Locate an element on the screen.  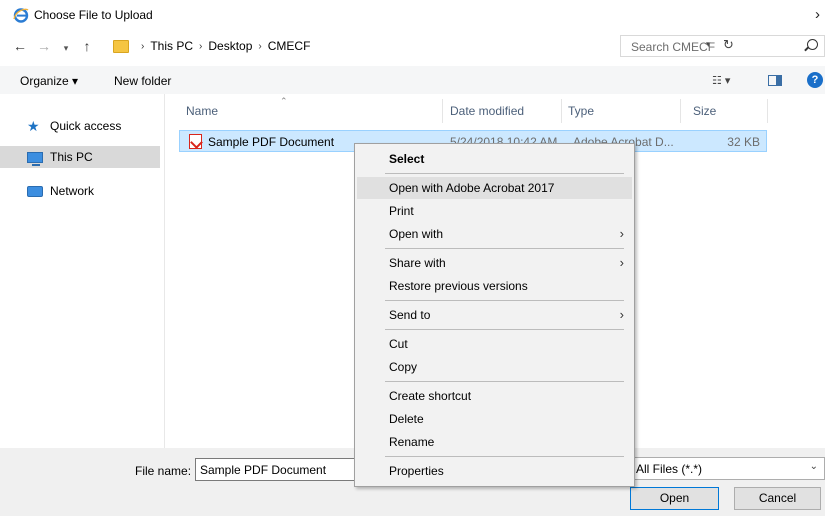
menu-item-label: Cut is located at coordinates (398, 344).